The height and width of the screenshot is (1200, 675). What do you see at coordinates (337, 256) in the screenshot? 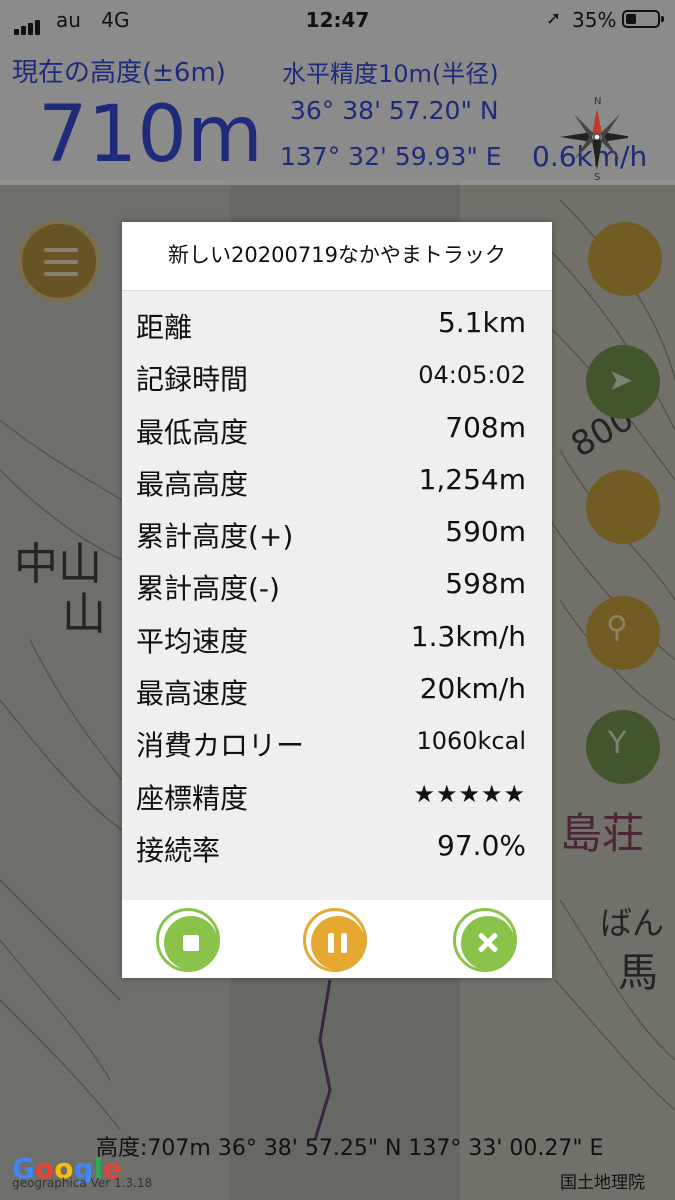
I see `dialog-title: 新しい20200719なかやまトラック` at bounding box center [337, 256].